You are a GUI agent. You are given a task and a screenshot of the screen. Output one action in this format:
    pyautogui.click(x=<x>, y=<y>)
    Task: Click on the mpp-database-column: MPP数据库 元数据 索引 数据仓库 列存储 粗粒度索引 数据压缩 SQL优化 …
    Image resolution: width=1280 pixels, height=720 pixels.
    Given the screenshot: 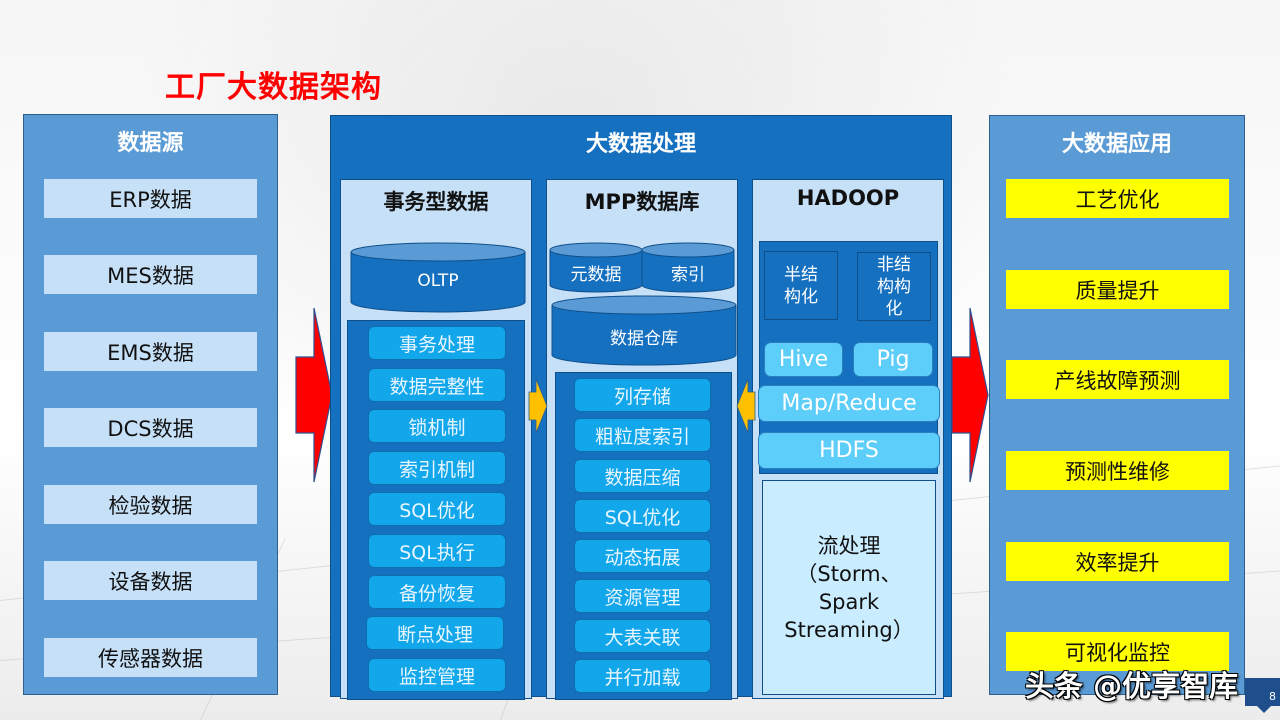 What is the action you would take?
    pyautogui.click(x=642, y=439)
    